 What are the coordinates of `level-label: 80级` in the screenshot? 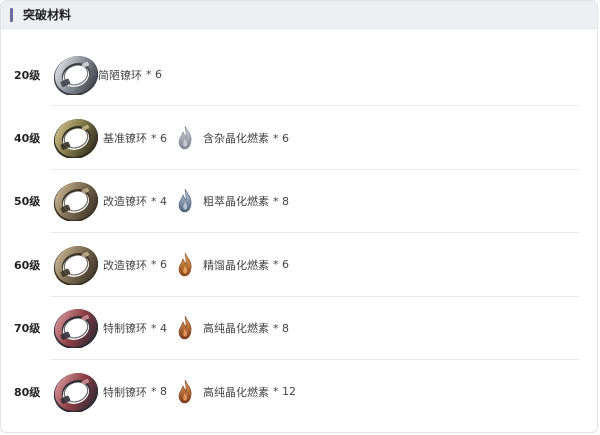 It's located at (27, 392).